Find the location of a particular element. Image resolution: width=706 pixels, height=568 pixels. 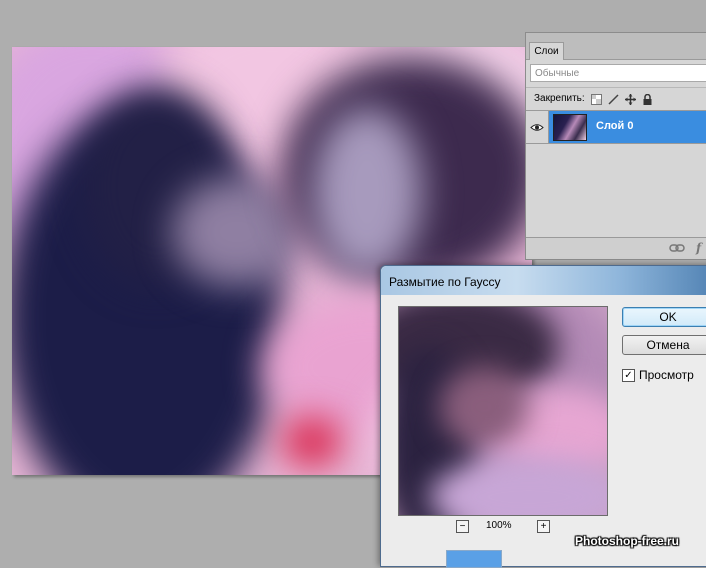

preview-checkbox-row: ✓ Просмотр is located at coordinates (658, 375).